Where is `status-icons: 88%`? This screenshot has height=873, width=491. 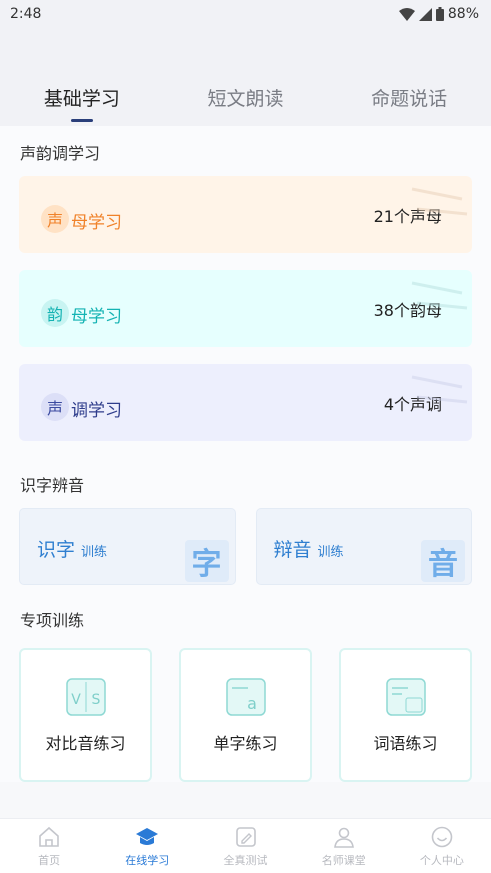
status-icons: 88% is located at coordinates (438, 14).